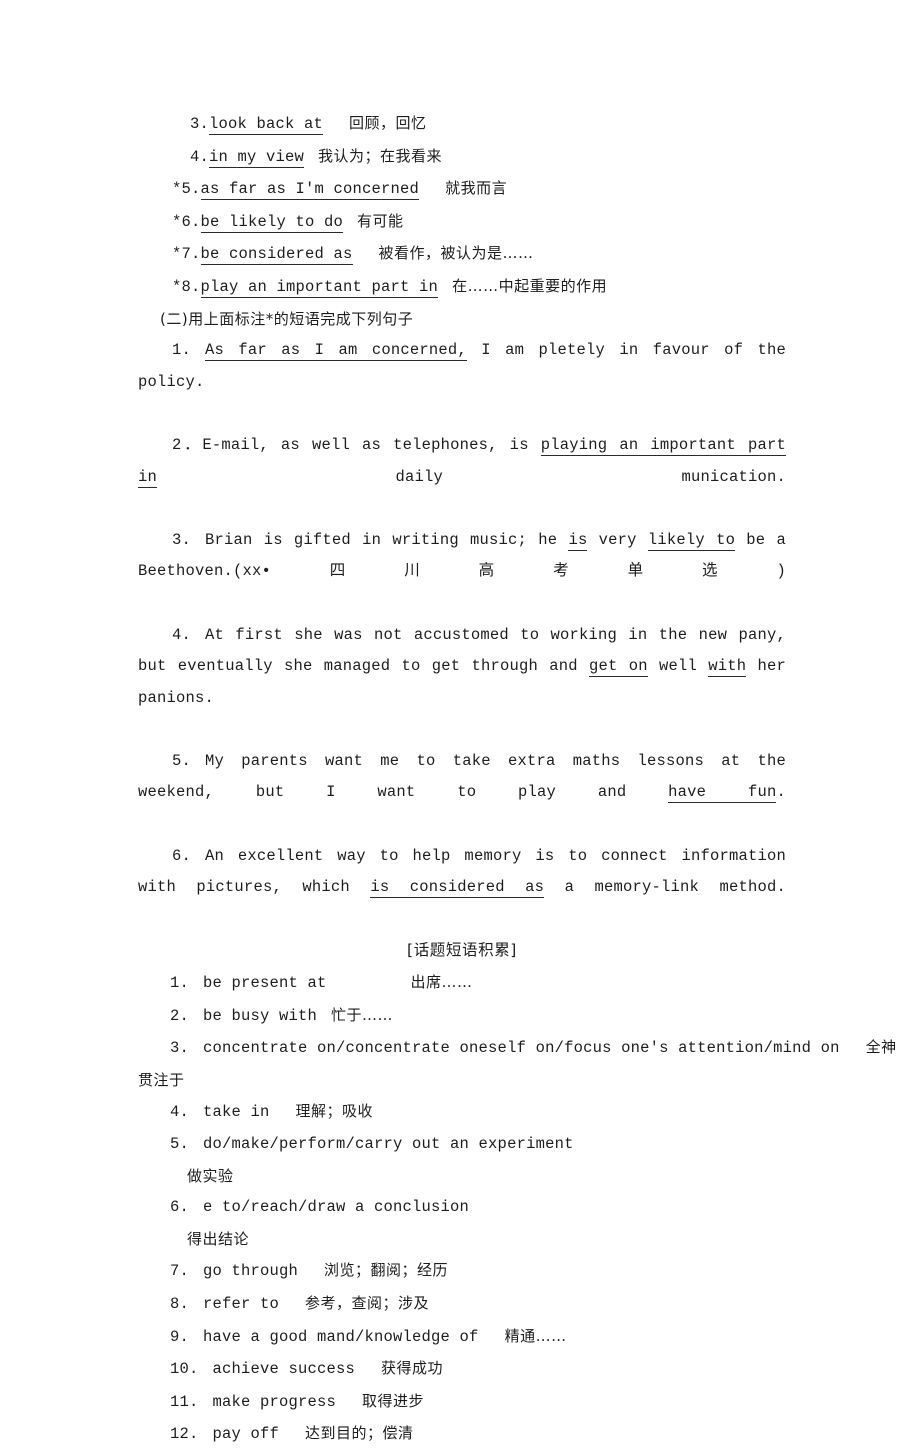 The width and height of the screenshot is (920, 1451). What do you see at coordinates (210, 1175) in the screenshot?
I see `topic-row-5-meaning: 做实验` at bounding box center [210, 1175].